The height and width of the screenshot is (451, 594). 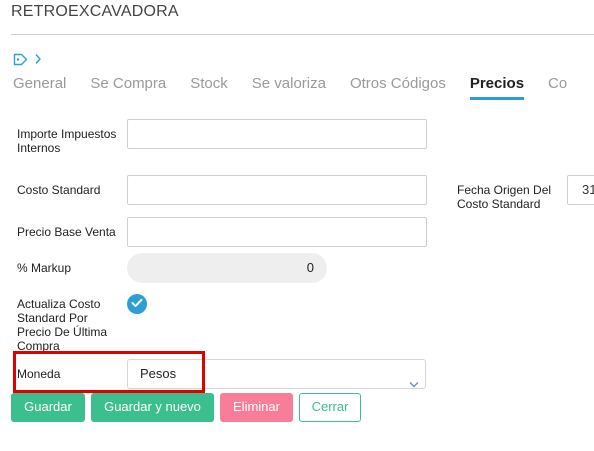 I want to click on precio-base-venta-input, so click(x=277, y=232).